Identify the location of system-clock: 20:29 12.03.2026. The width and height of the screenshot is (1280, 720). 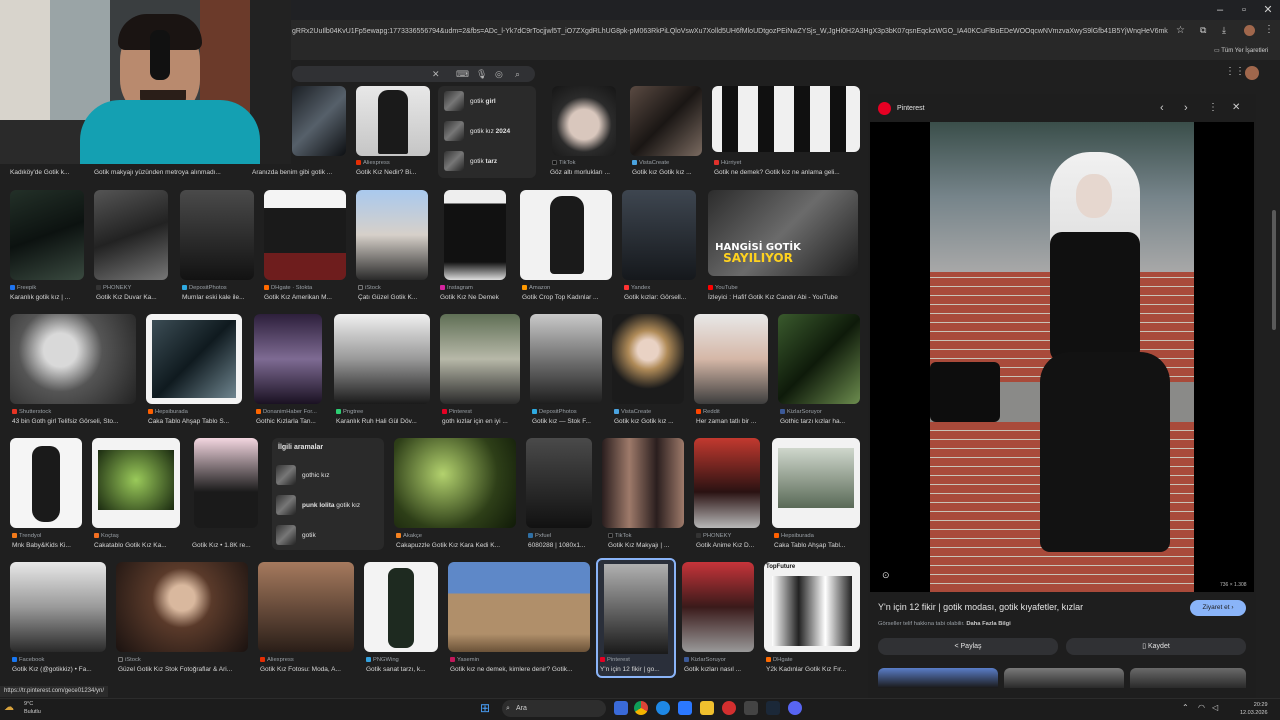
(1254, 709).